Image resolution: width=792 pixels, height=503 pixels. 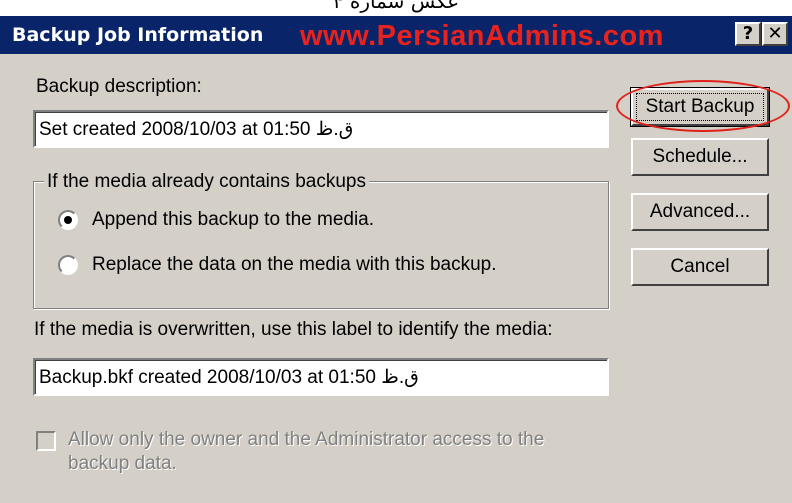 I want to click on replace-radio, so click(x=68, y=265).